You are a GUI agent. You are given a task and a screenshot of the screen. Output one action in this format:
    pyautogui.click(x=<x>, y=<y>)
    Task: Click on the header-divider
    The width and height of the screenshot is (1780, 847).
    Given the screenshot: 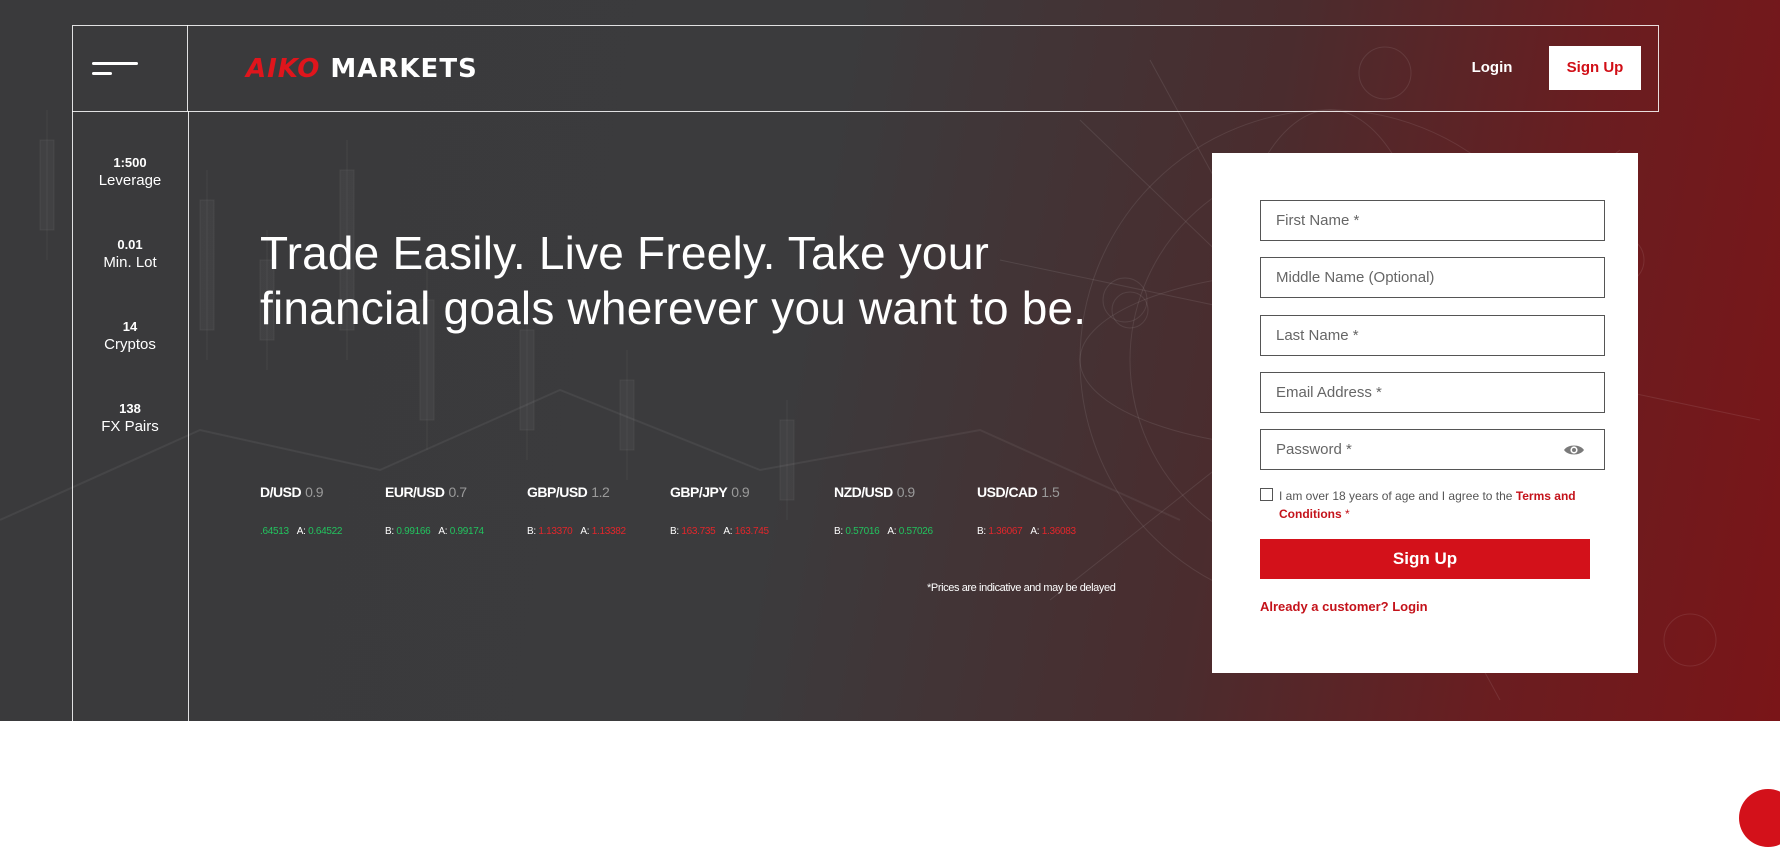 What is the action you would take?
    pyautogui.click(x=187, y=68)
    